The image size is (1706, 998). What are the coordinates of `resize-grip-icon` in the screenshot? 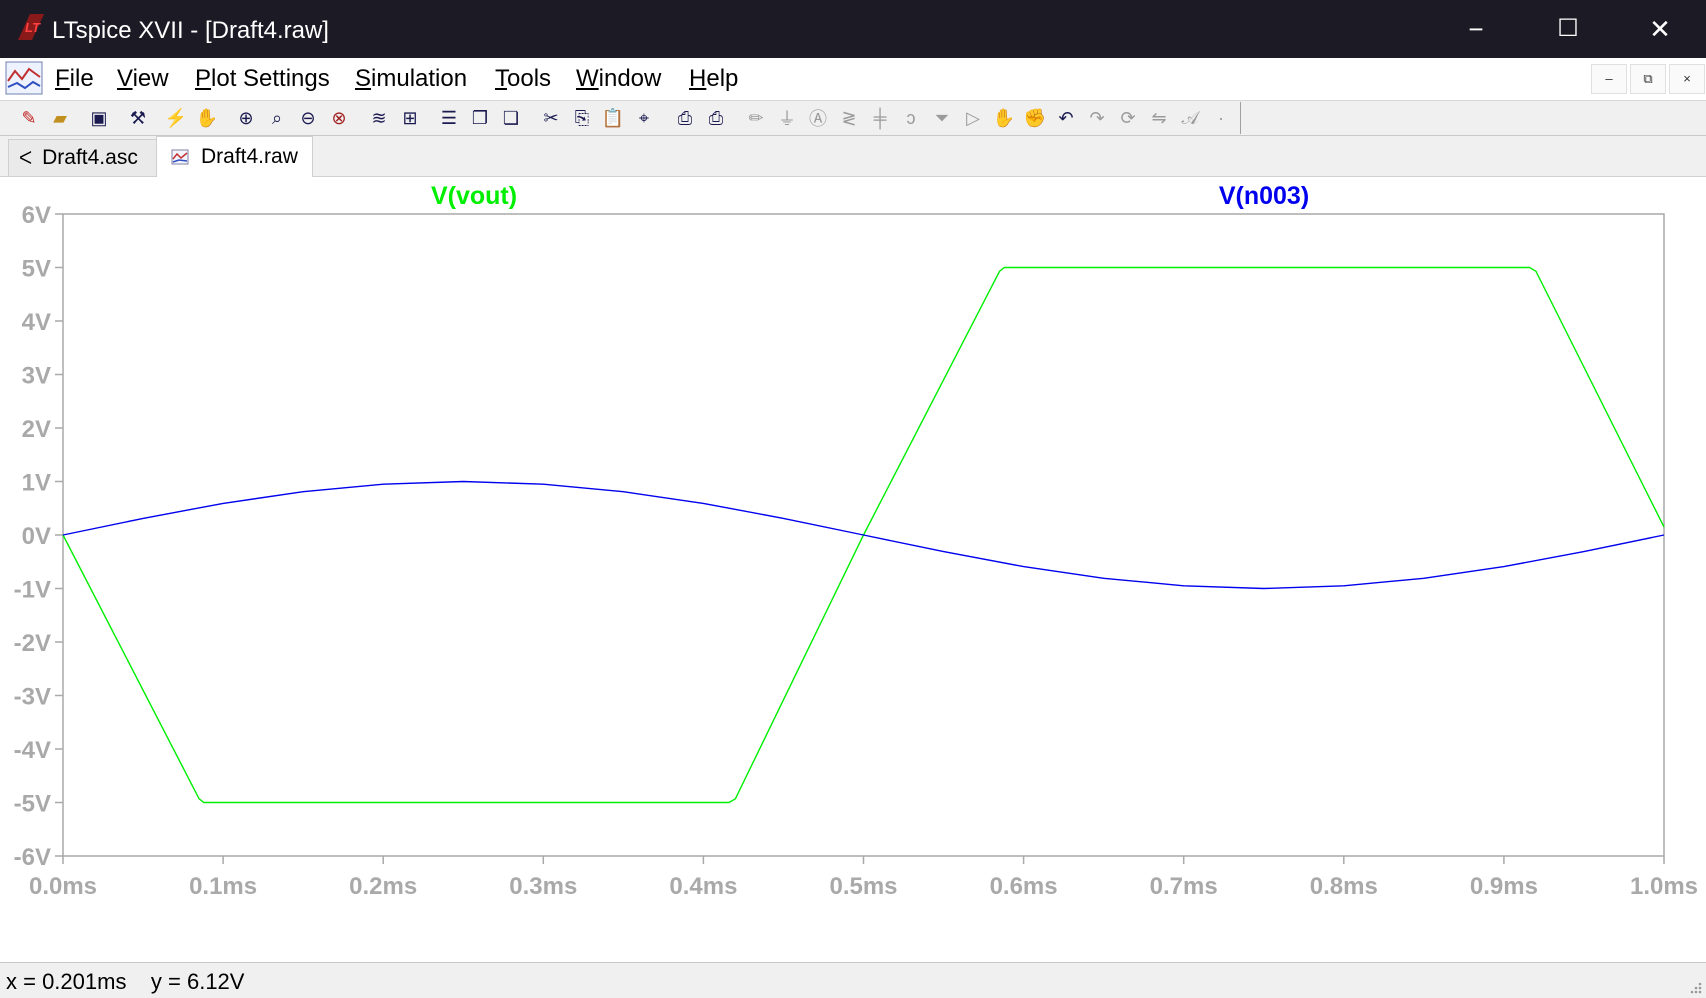 It's located at (1694, 986).